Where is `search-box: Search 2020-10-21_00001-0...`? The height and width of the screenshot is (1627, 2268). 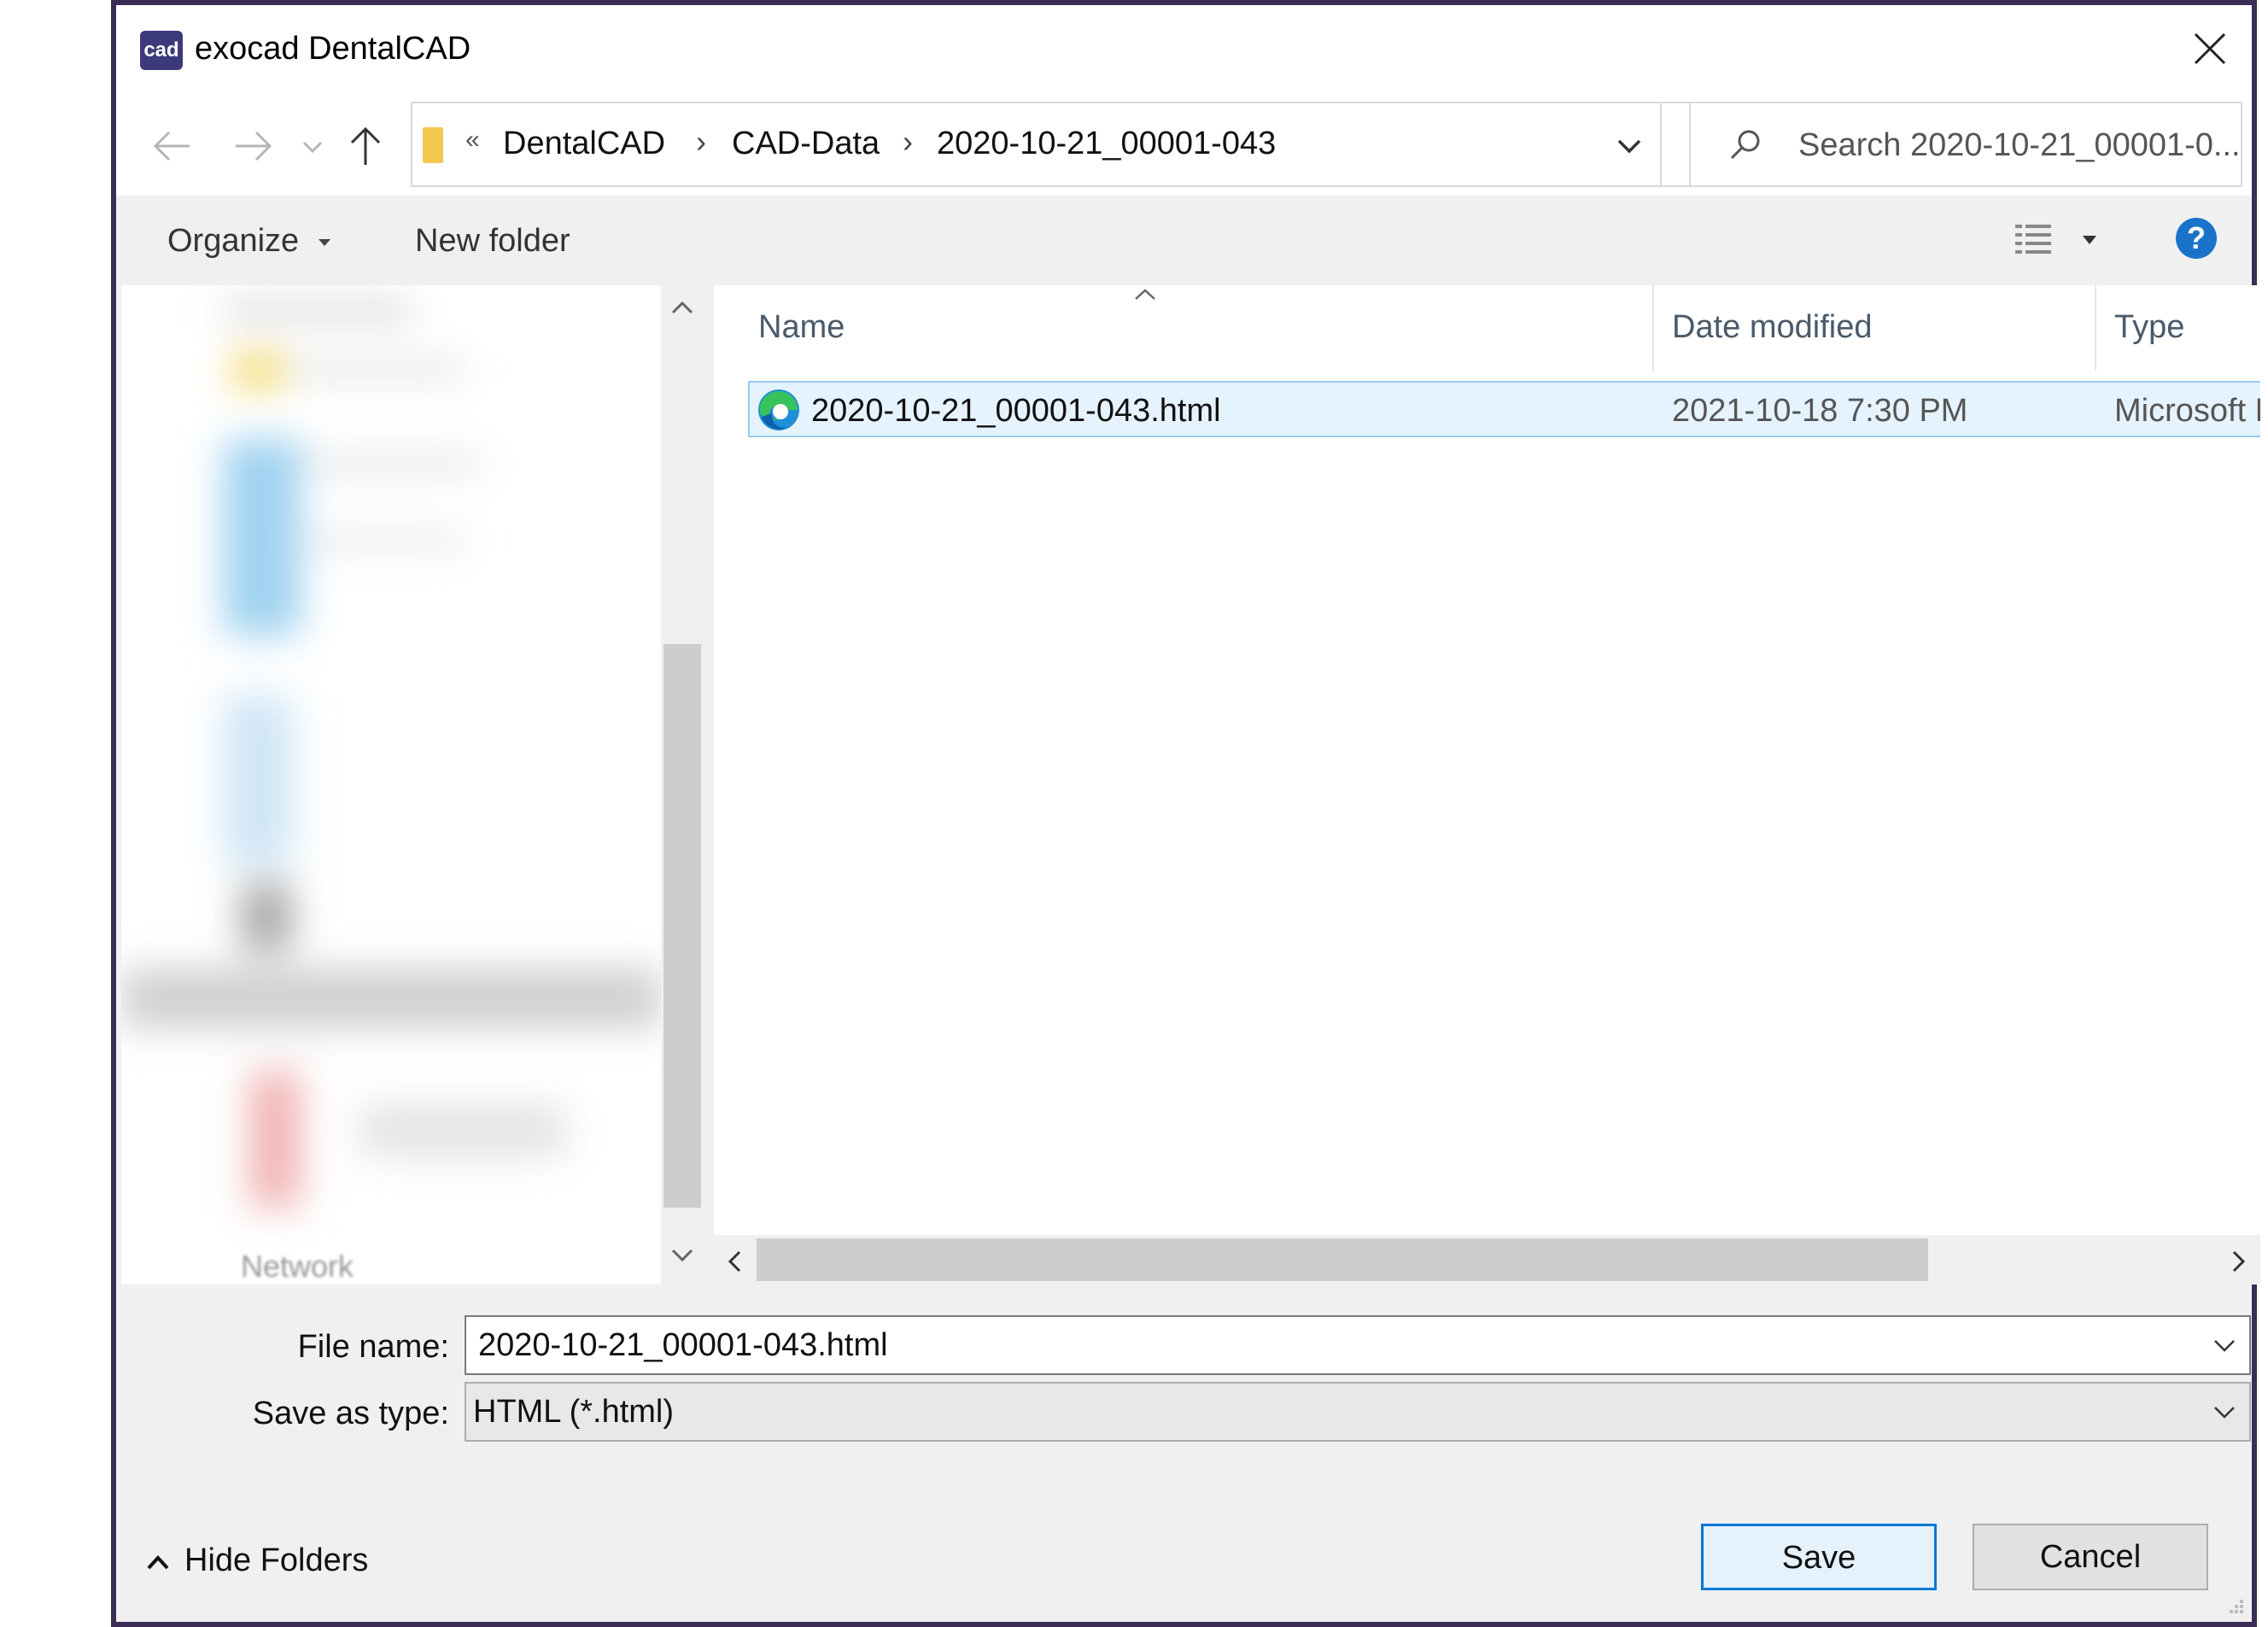 search-box: Search 2020-10-21_00001-0... is located at coordinates (1965, 144).